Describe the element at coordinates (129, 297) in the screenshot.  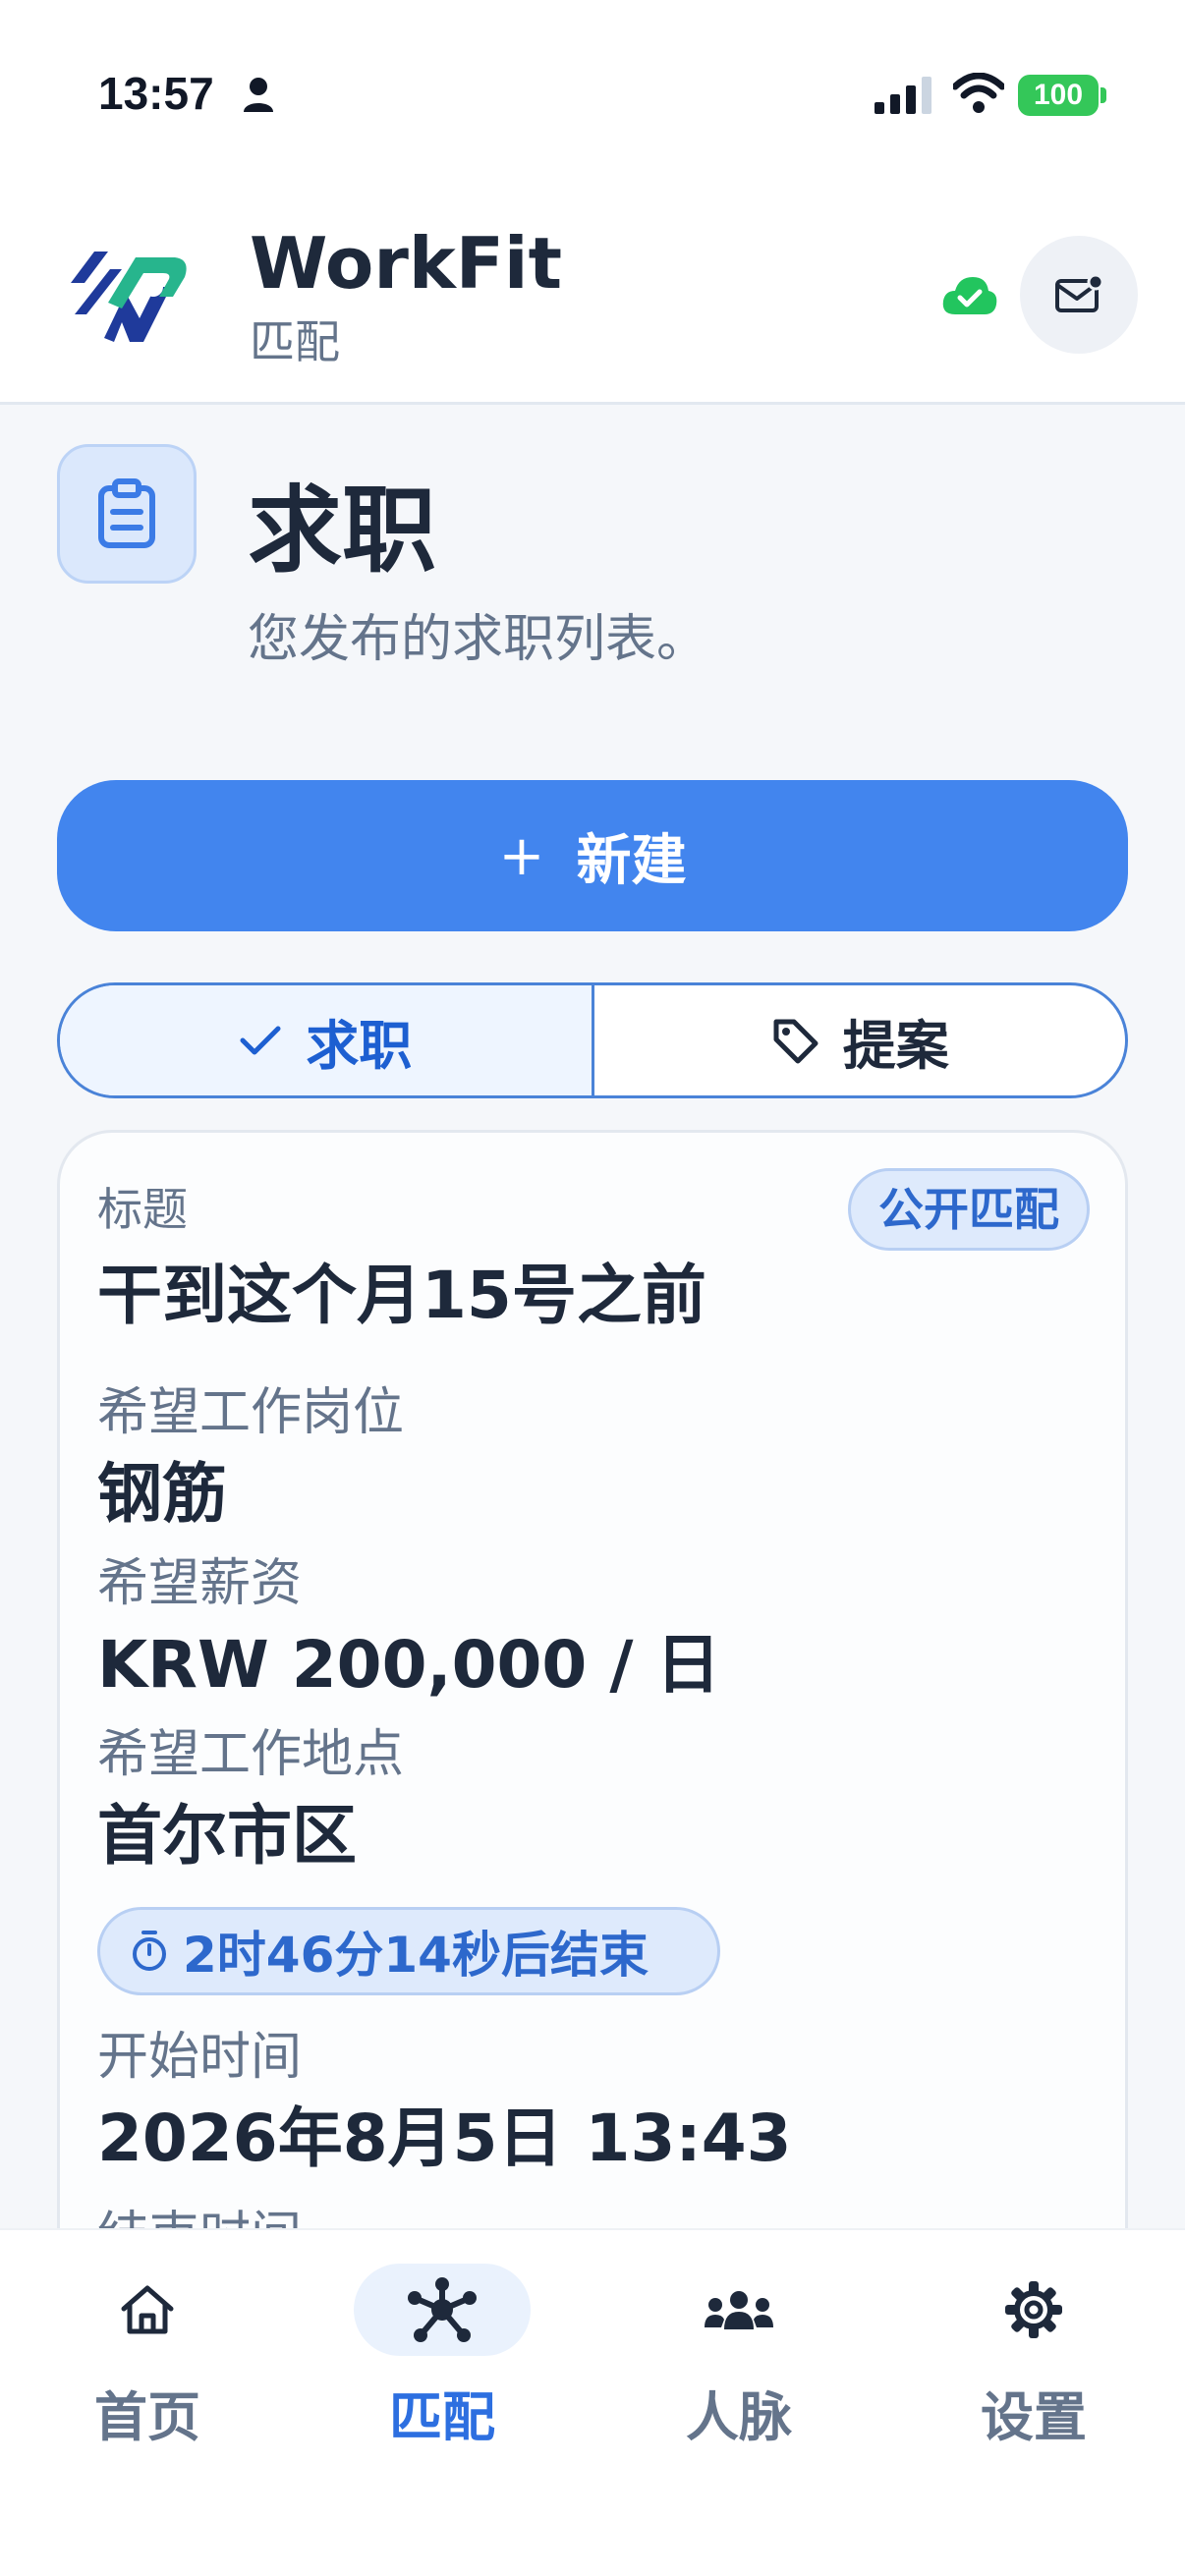
I see `workfit-logo` at that location.